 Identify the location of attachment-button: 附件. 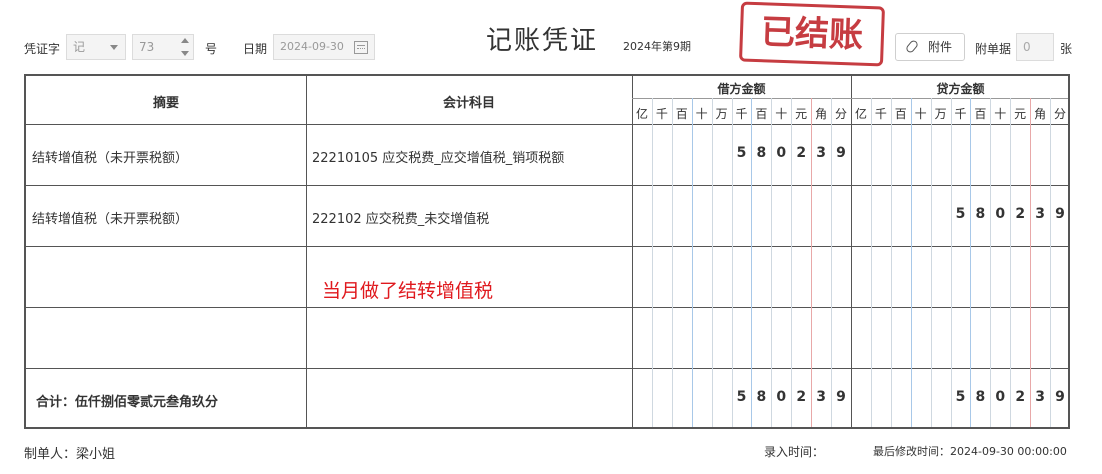
(930, 47).